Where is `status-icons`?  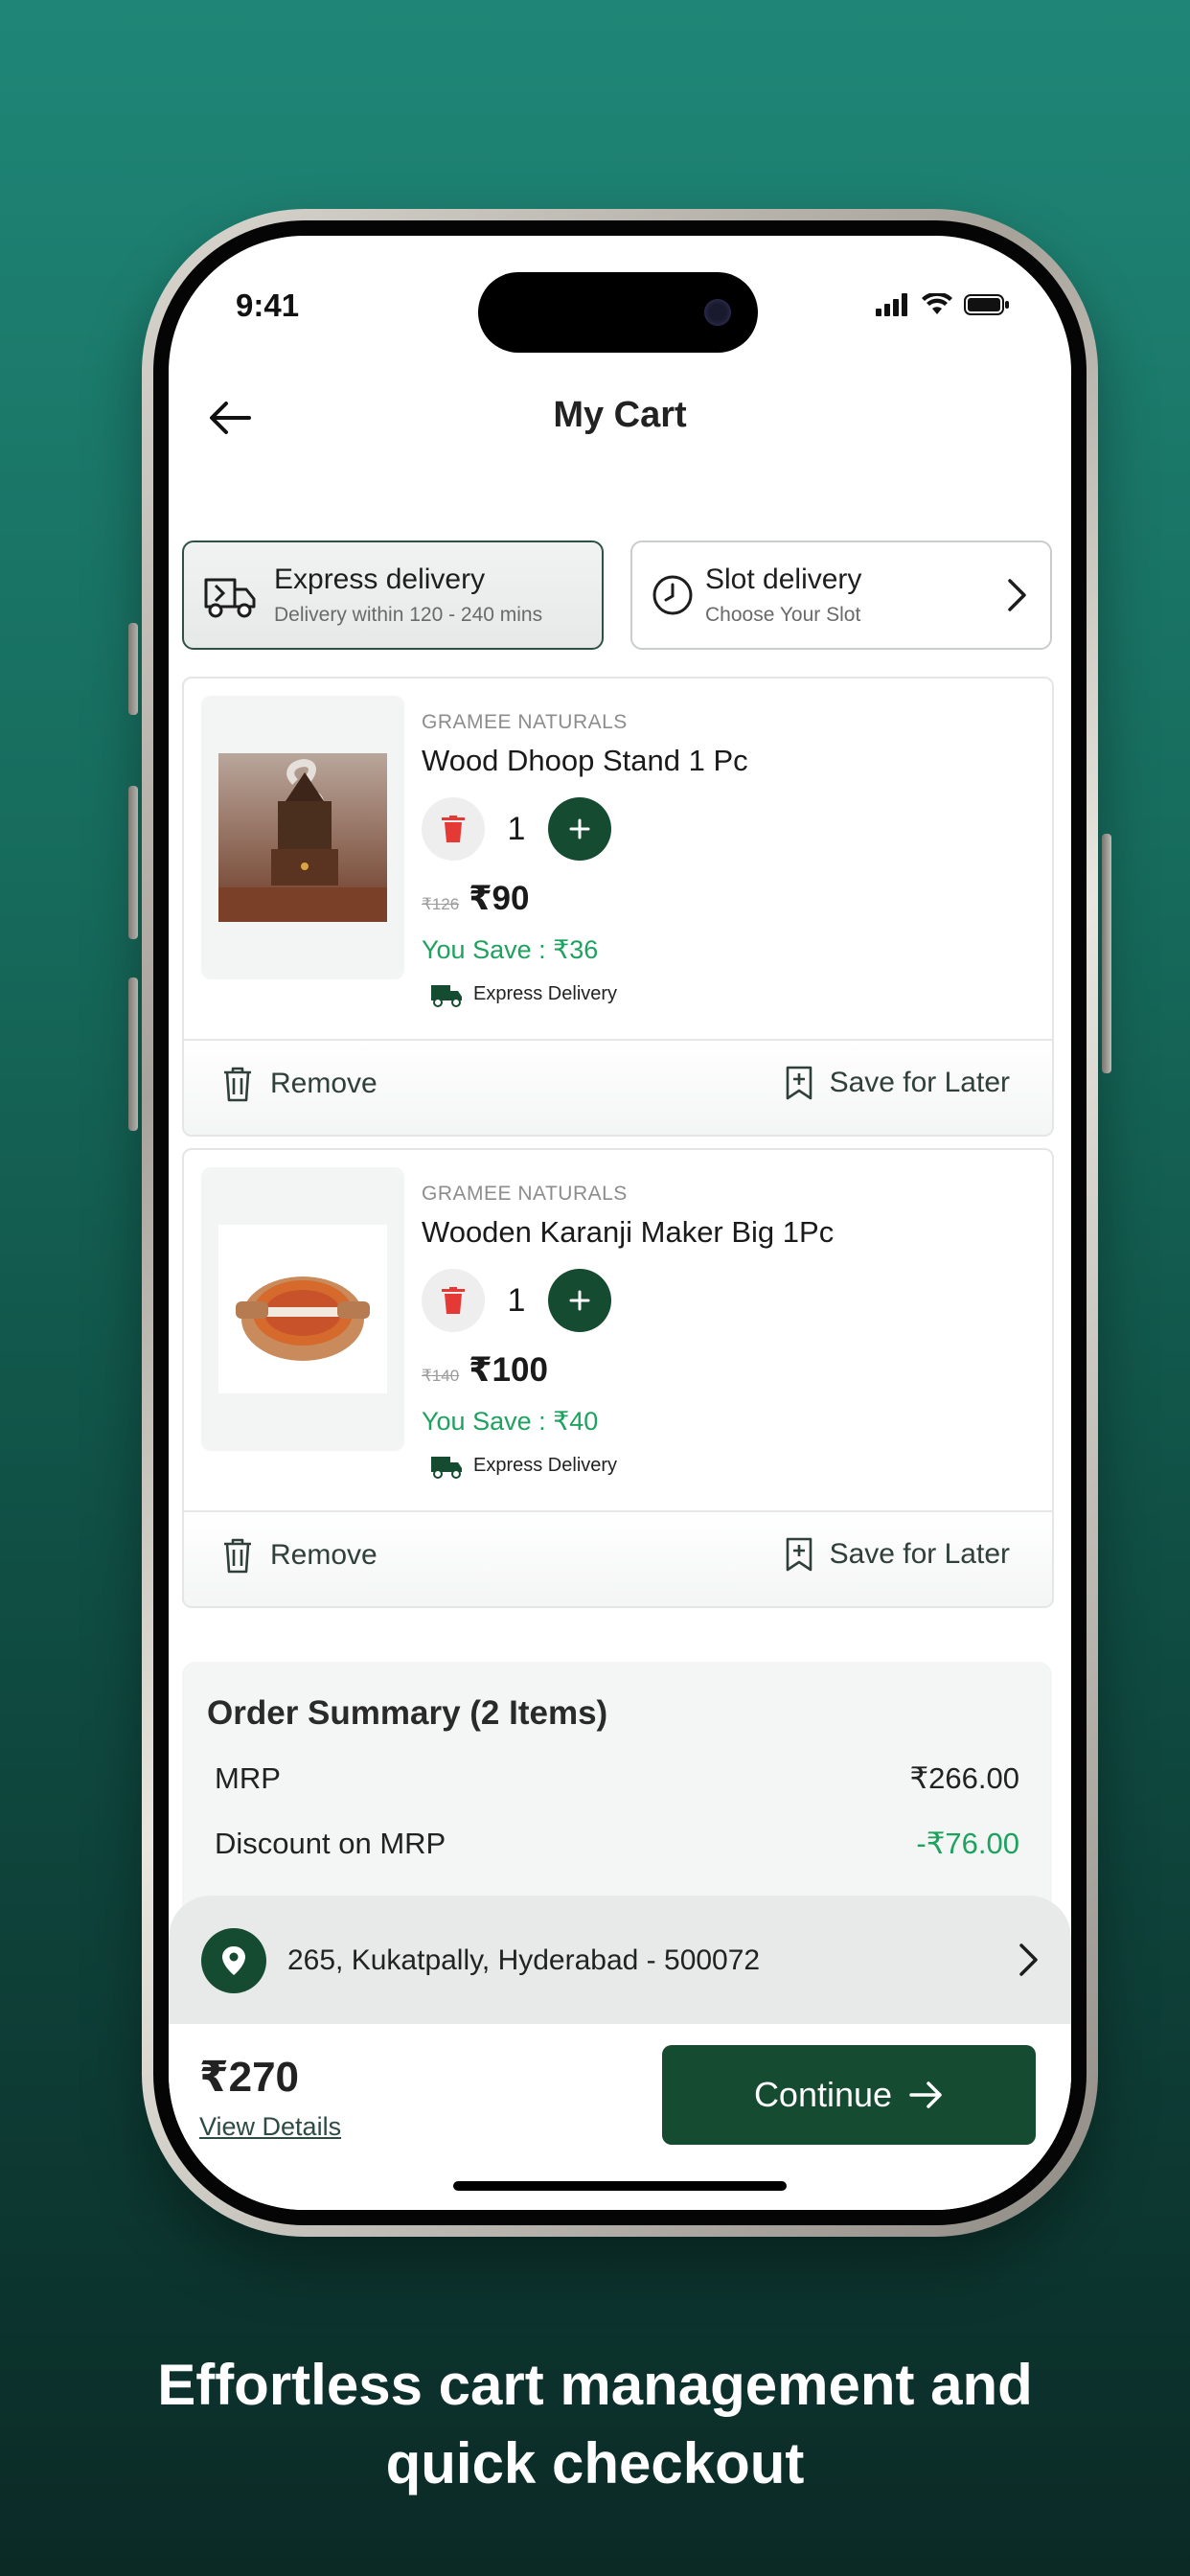 status-icons is located at coordinates (943, 304).